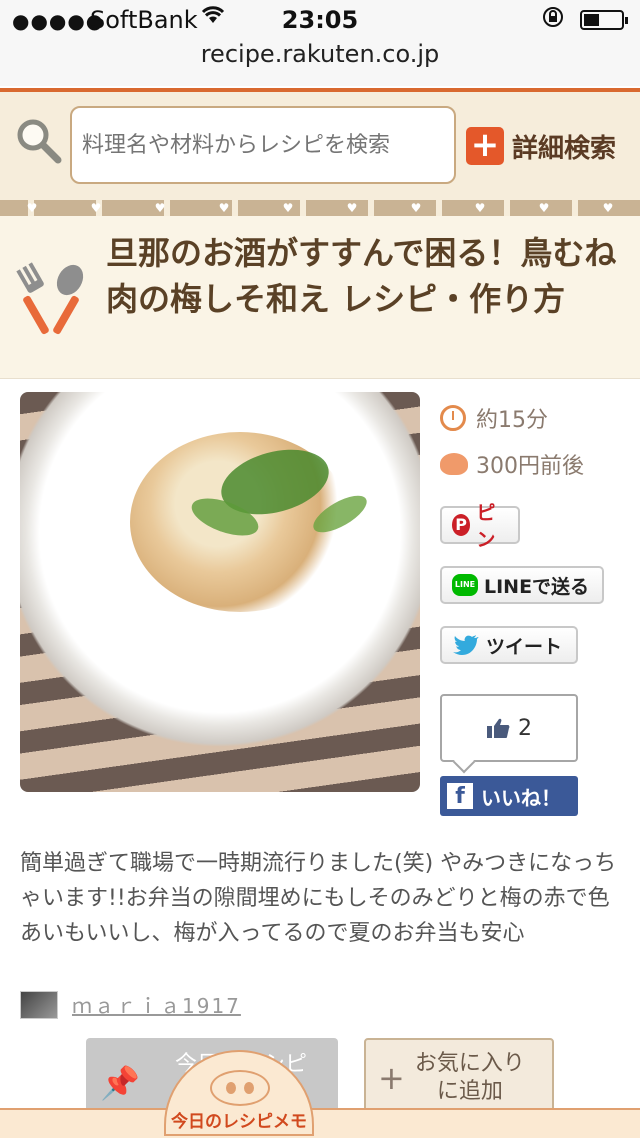 This screenshot has width=640, height=1138. I want to click on facebook-icon: f, so click(460, 796).